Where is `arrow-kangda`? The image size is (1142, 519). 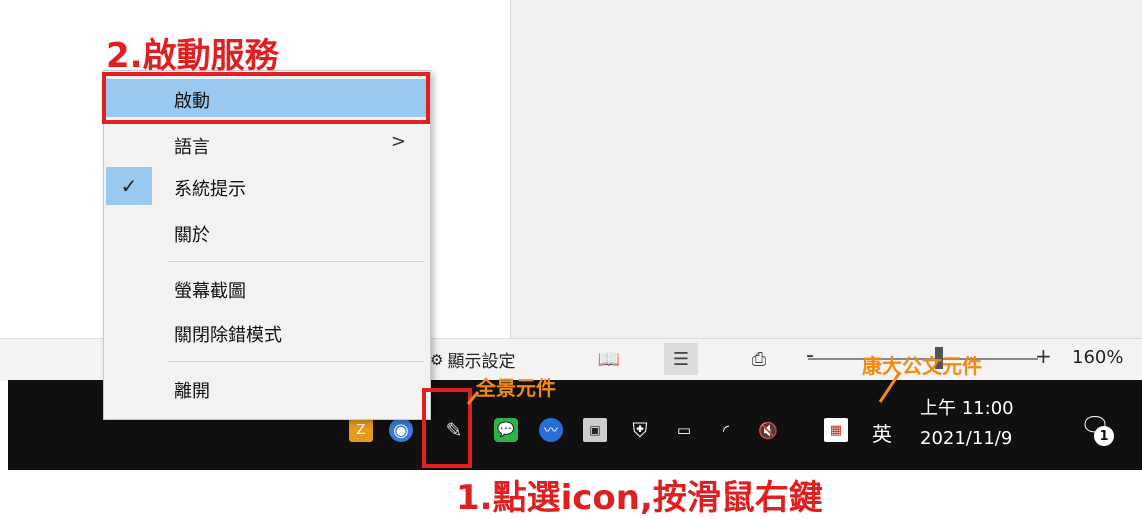
arrow-kangda is located at coordinates (890, 387).